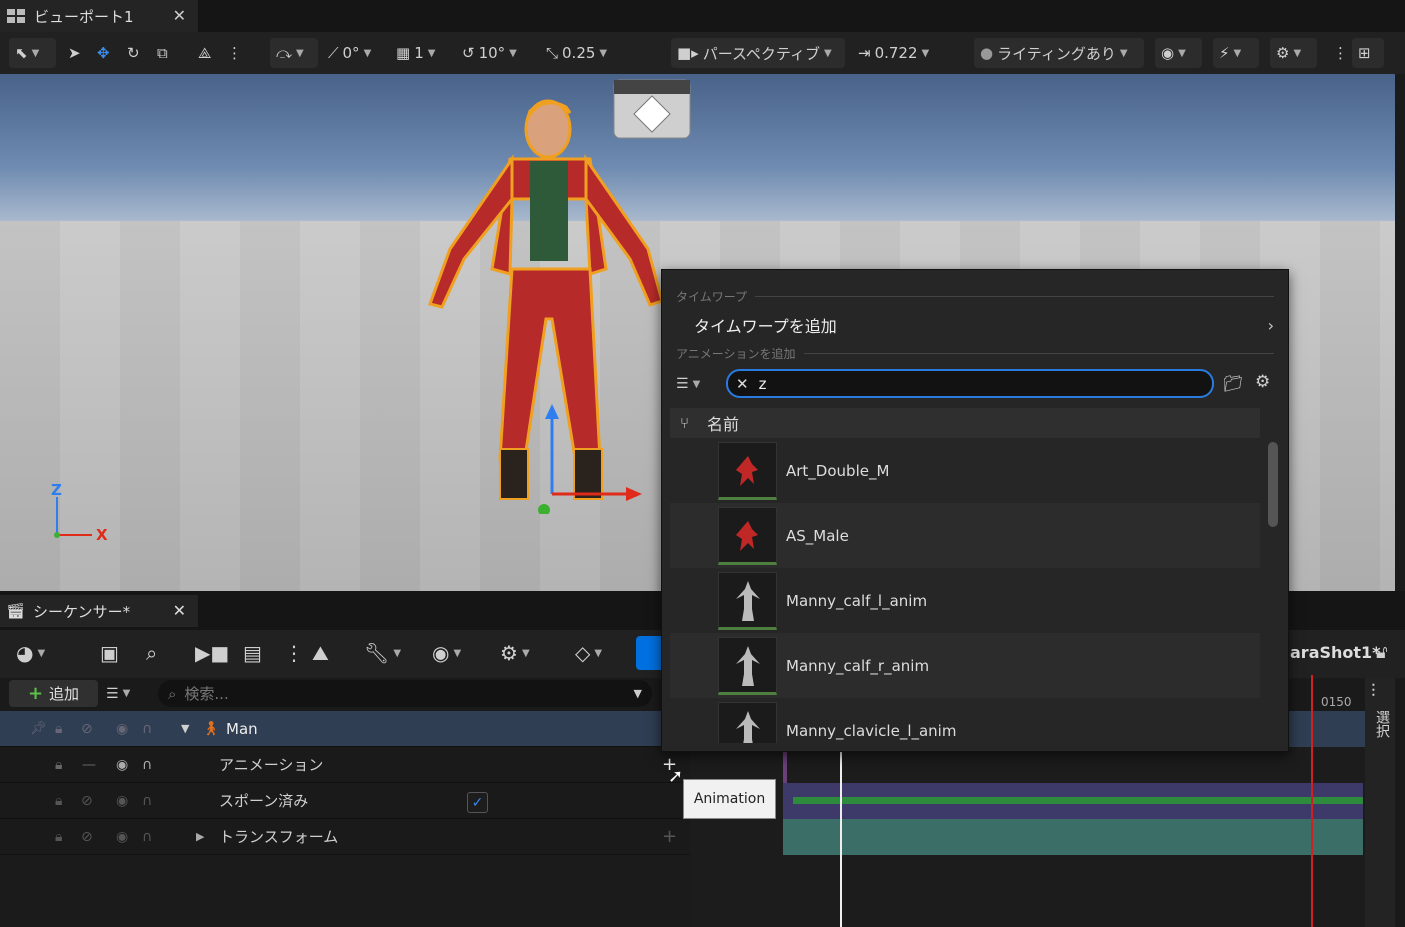  I want to click on rotate-icon: ↻, so click(133, 53).